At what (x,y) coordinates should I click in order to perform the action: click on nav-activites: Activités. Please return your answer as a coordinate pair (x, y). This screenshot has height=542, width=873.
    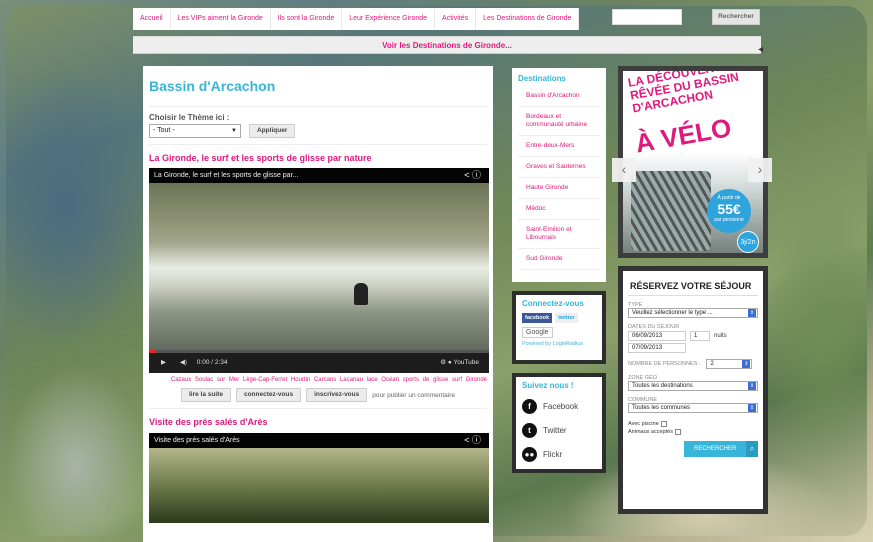
    Looking at the image, I should click on (456, 19).